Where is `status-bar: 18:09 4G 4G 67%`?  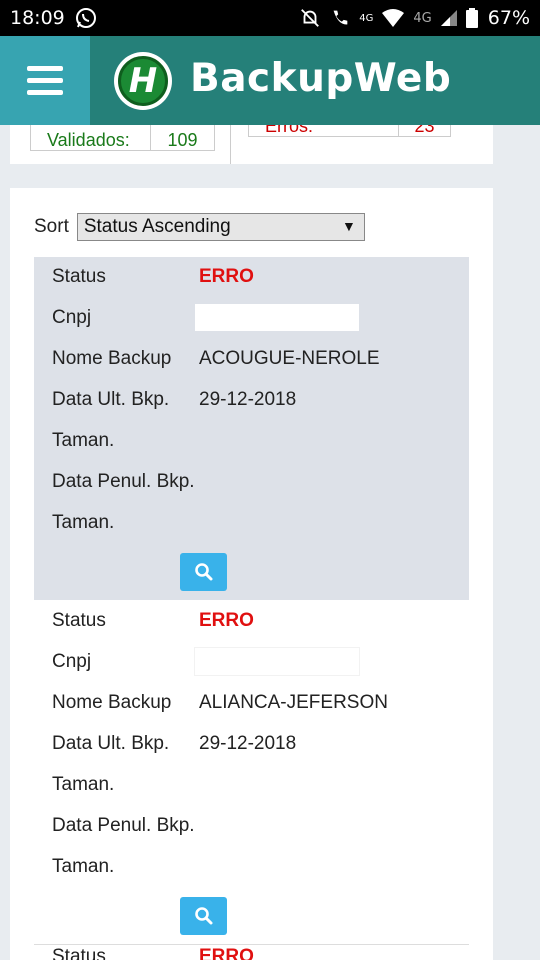 status-bar: 18:09 4G 4G 67% is located at coordinates (270, 18).